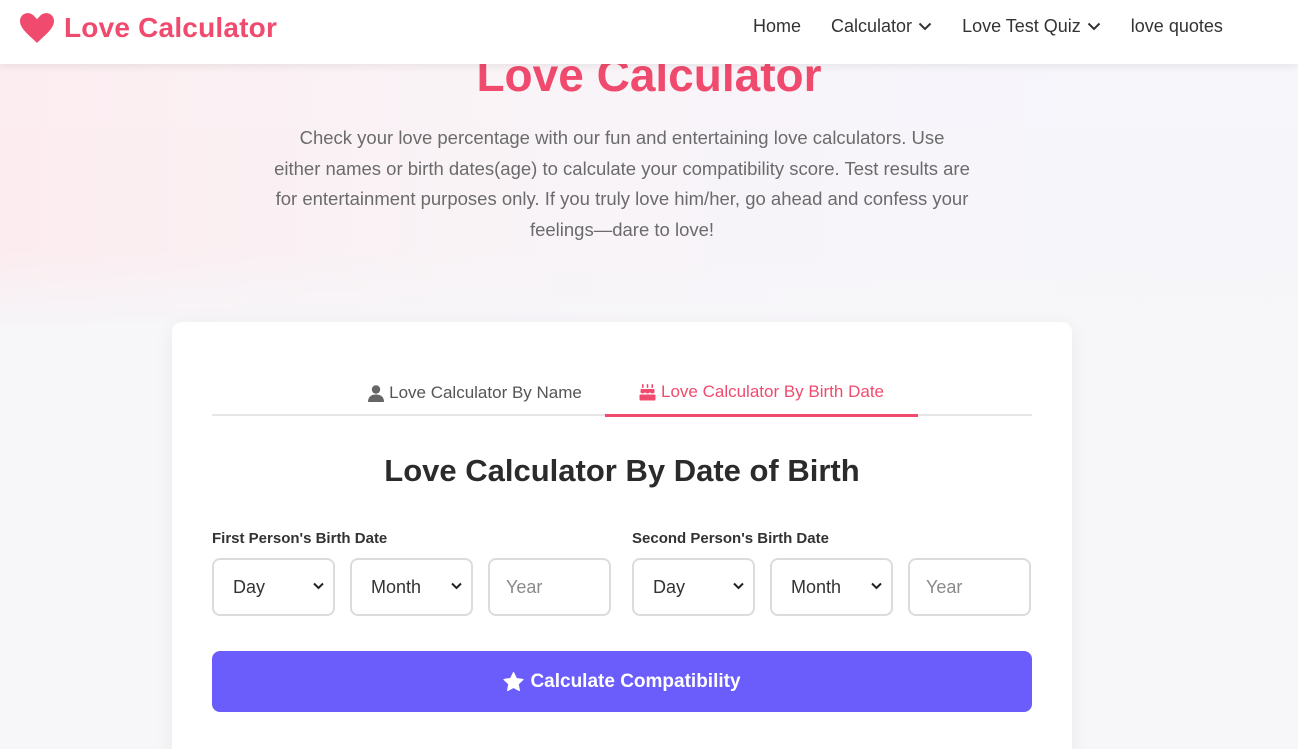 This screenshot has width=1298, height=749. What do you see at coordinates (969, 587) in the screenshot?
I see `second-year-input: Year` at bounding box center [969, 587].